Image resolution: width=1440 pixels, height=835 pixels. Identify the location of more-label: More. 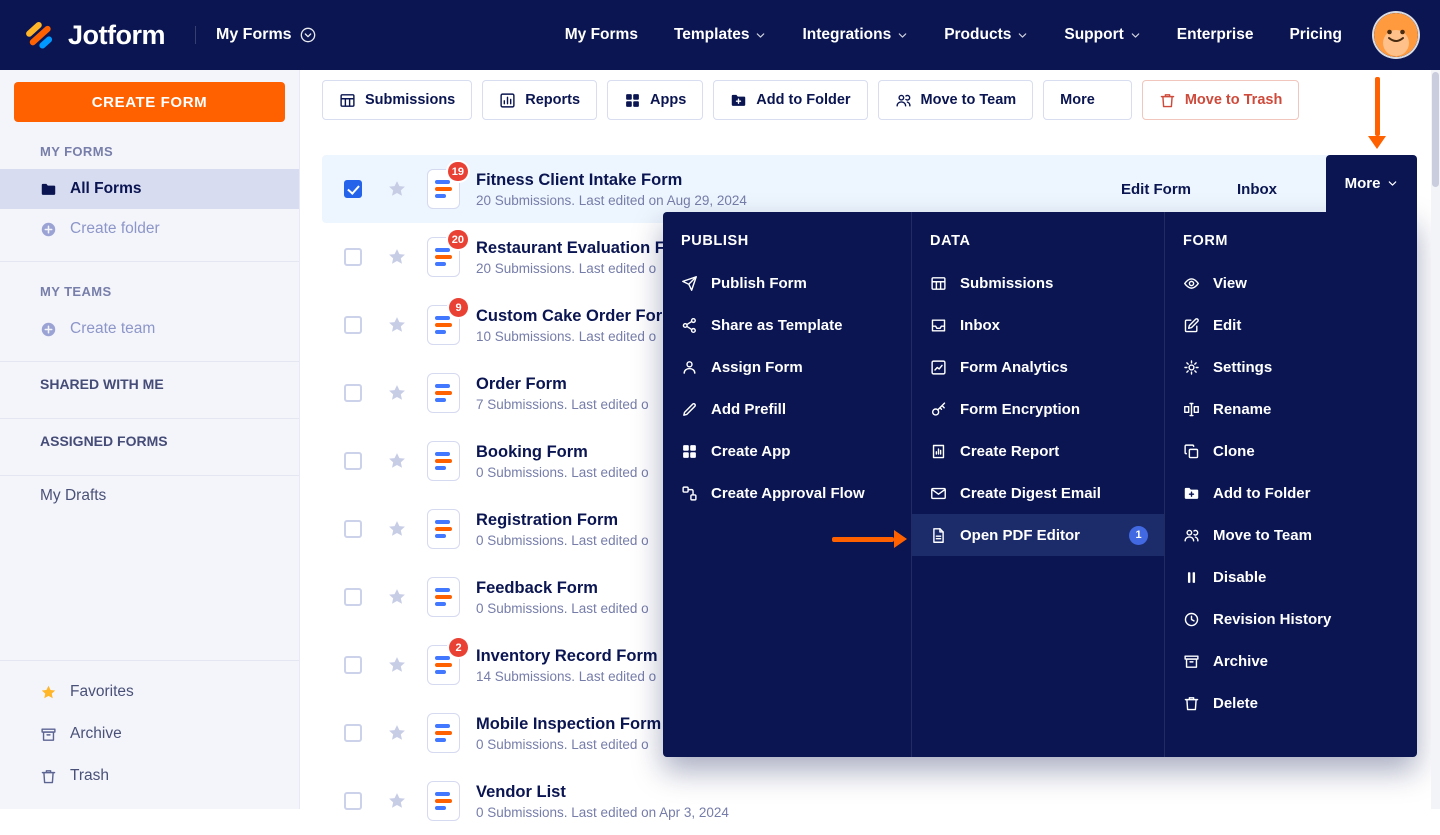
(1362, 183).